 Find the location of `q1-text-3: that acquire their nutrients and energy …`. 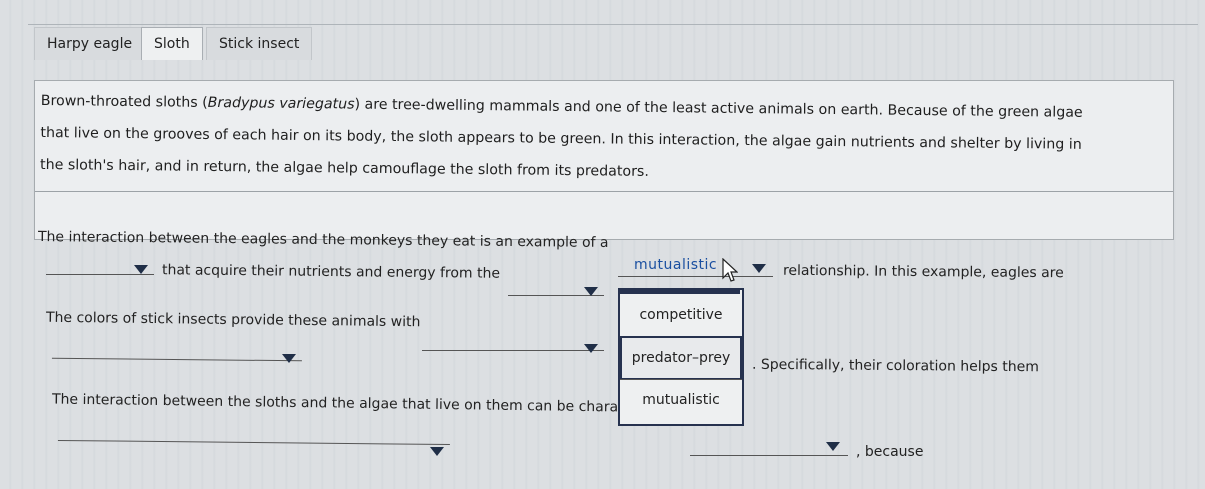

q1-text-3: that acquire their nutrients and energy … is located at coordinates (331, 272).